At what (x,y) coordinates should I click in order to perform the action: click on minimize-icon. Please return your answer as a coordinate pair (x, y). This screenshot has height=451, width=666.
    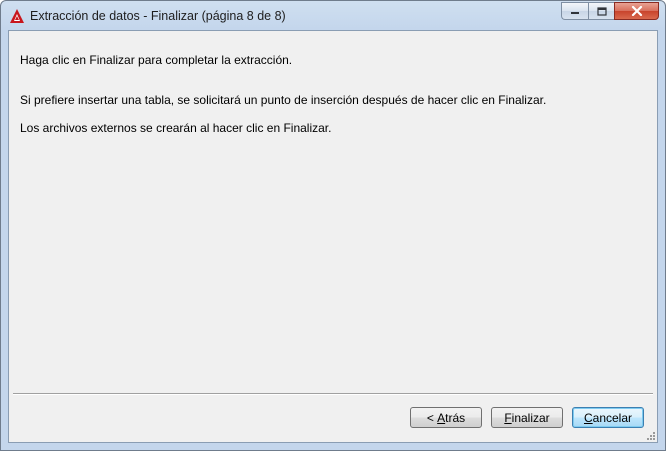
    Looking at the image, I should click on (575, 13).